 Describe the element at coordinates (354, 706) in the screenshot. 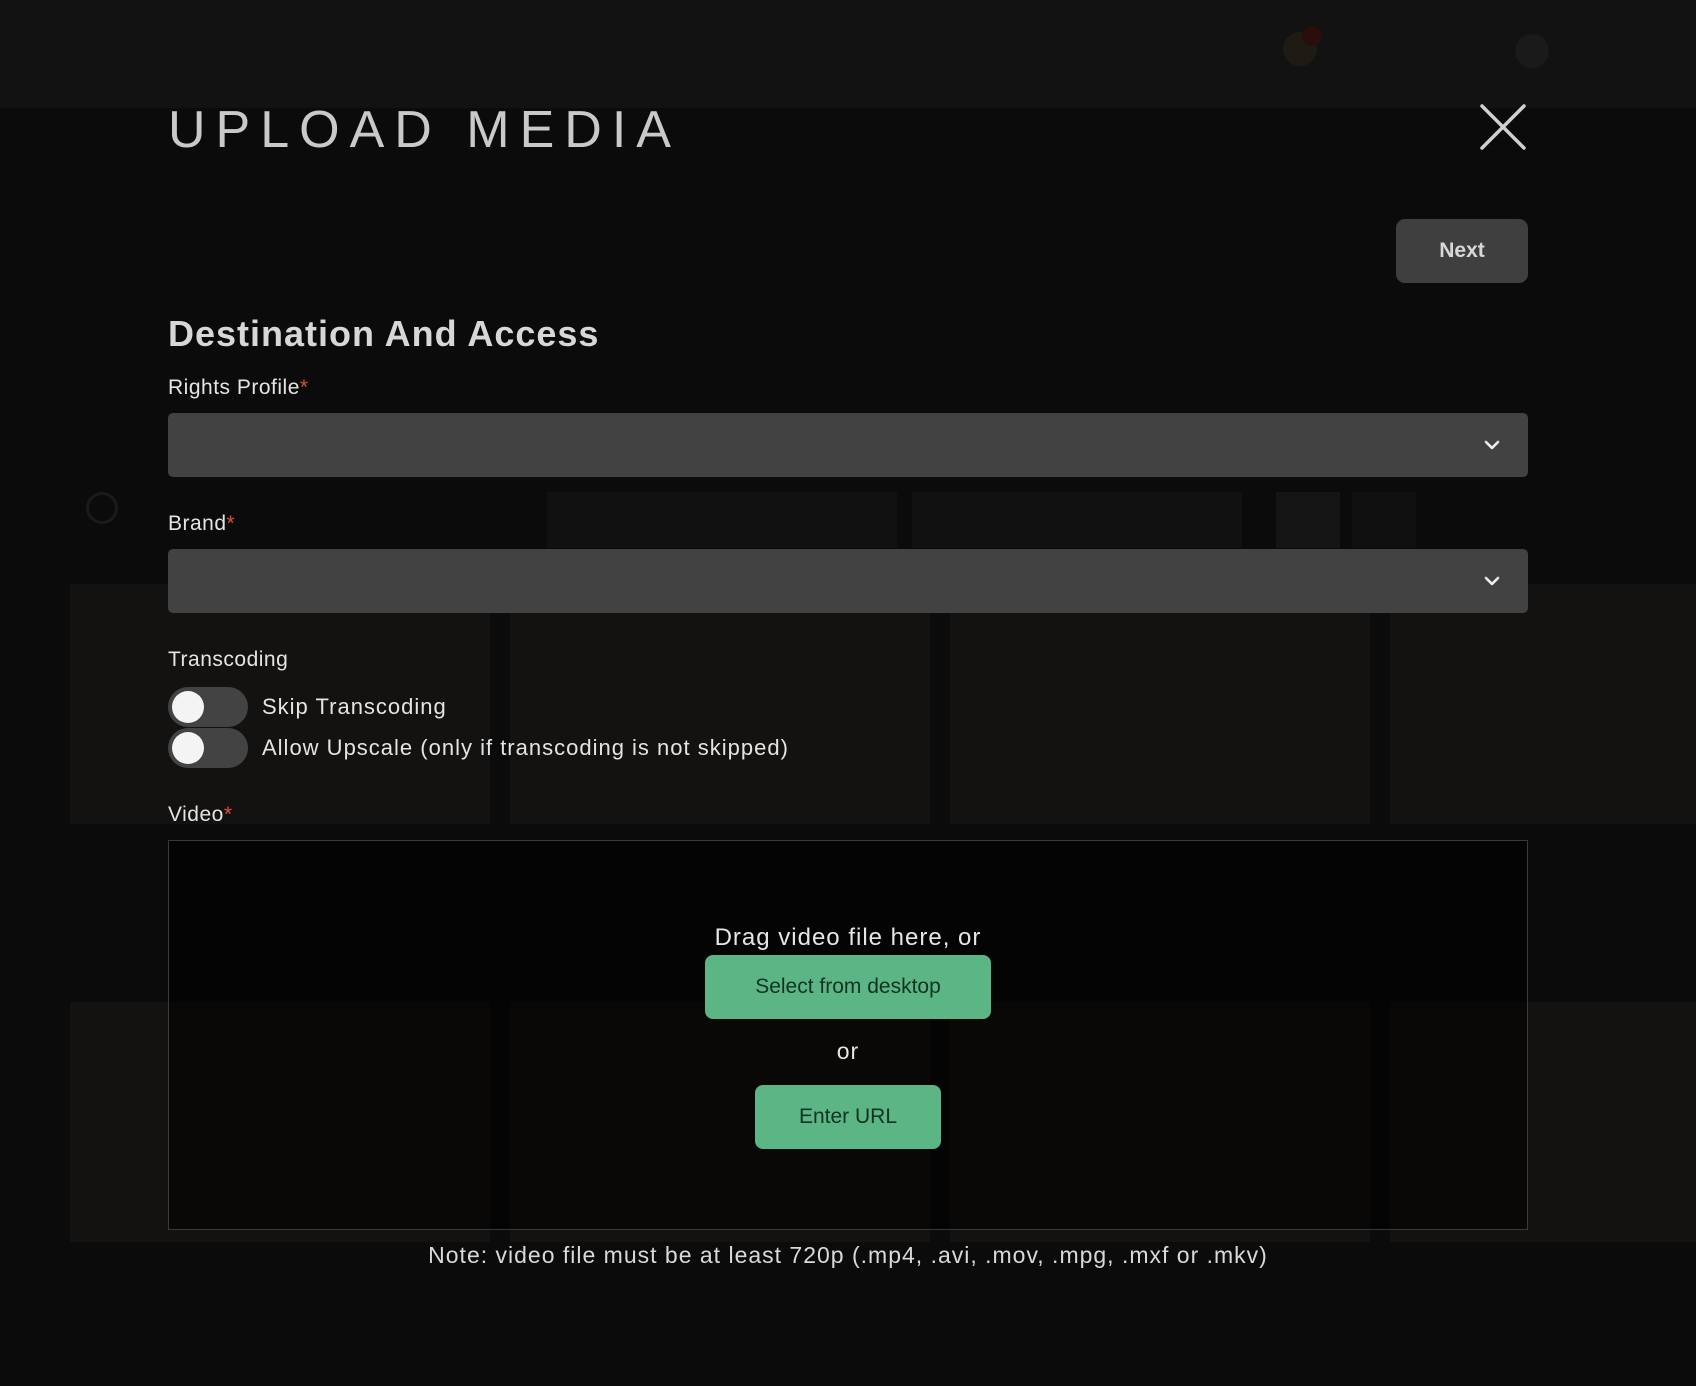

I see `skip-transcoding-label: Skip Transcoding` at that location.